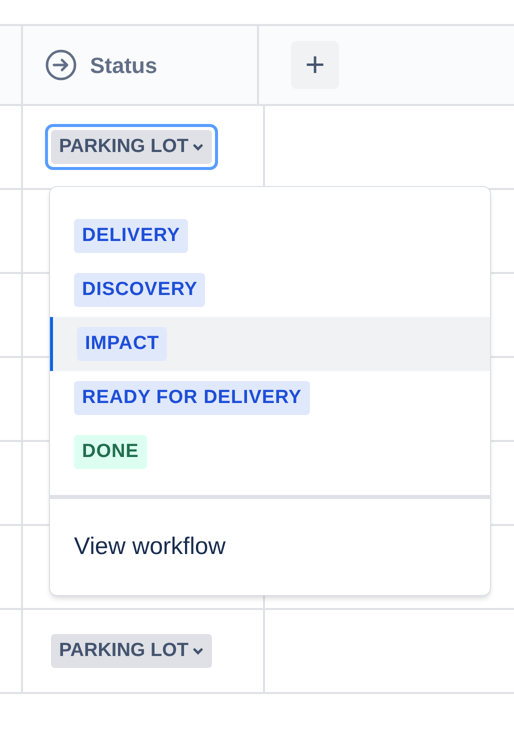 The height and width of the screenshot is (732, 514). What do you see at coordinates (270, 398) in the screenshot?
I see `menu-item: READY FOR DELIVERY` at bounding box center [270, 398].